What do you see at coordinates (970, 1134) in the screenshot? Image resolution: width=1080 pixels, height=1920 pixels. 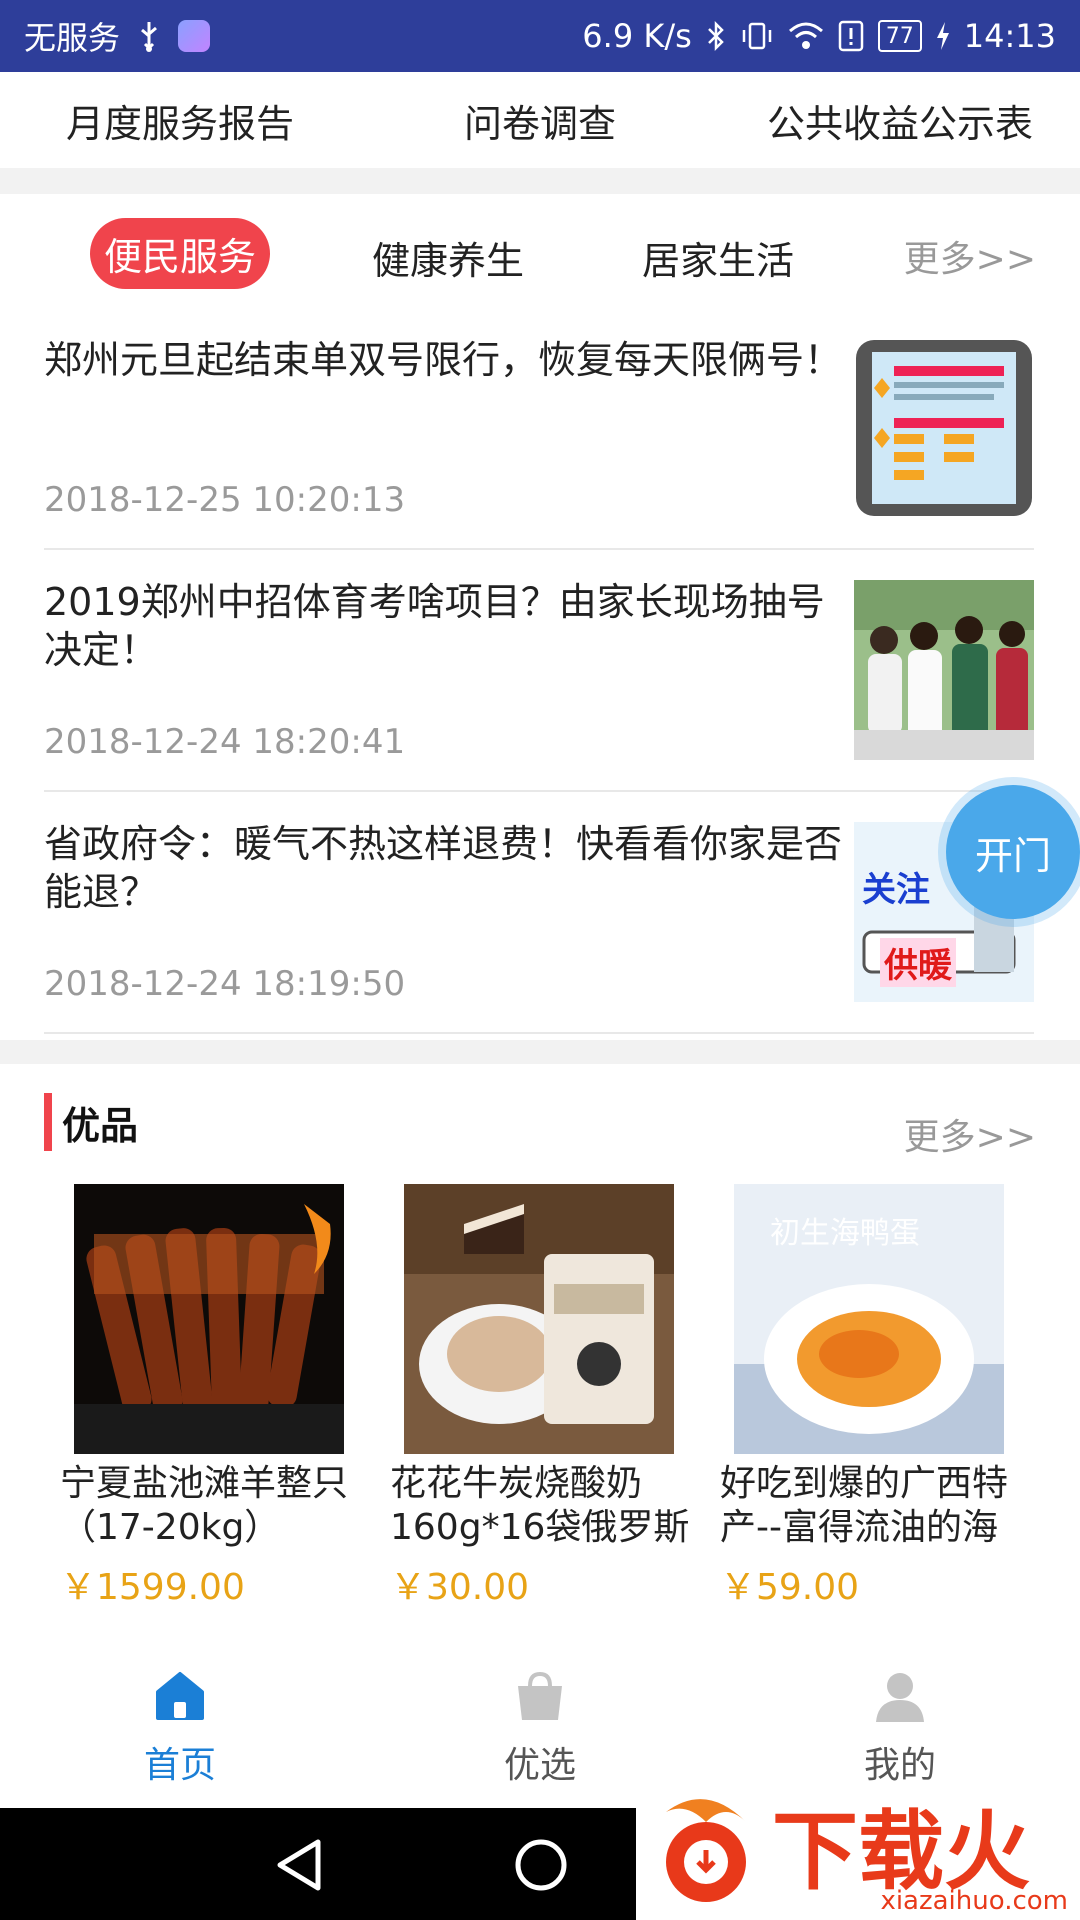 I see `products-more-link: 更多>>` at bounding box center [970, 1134].